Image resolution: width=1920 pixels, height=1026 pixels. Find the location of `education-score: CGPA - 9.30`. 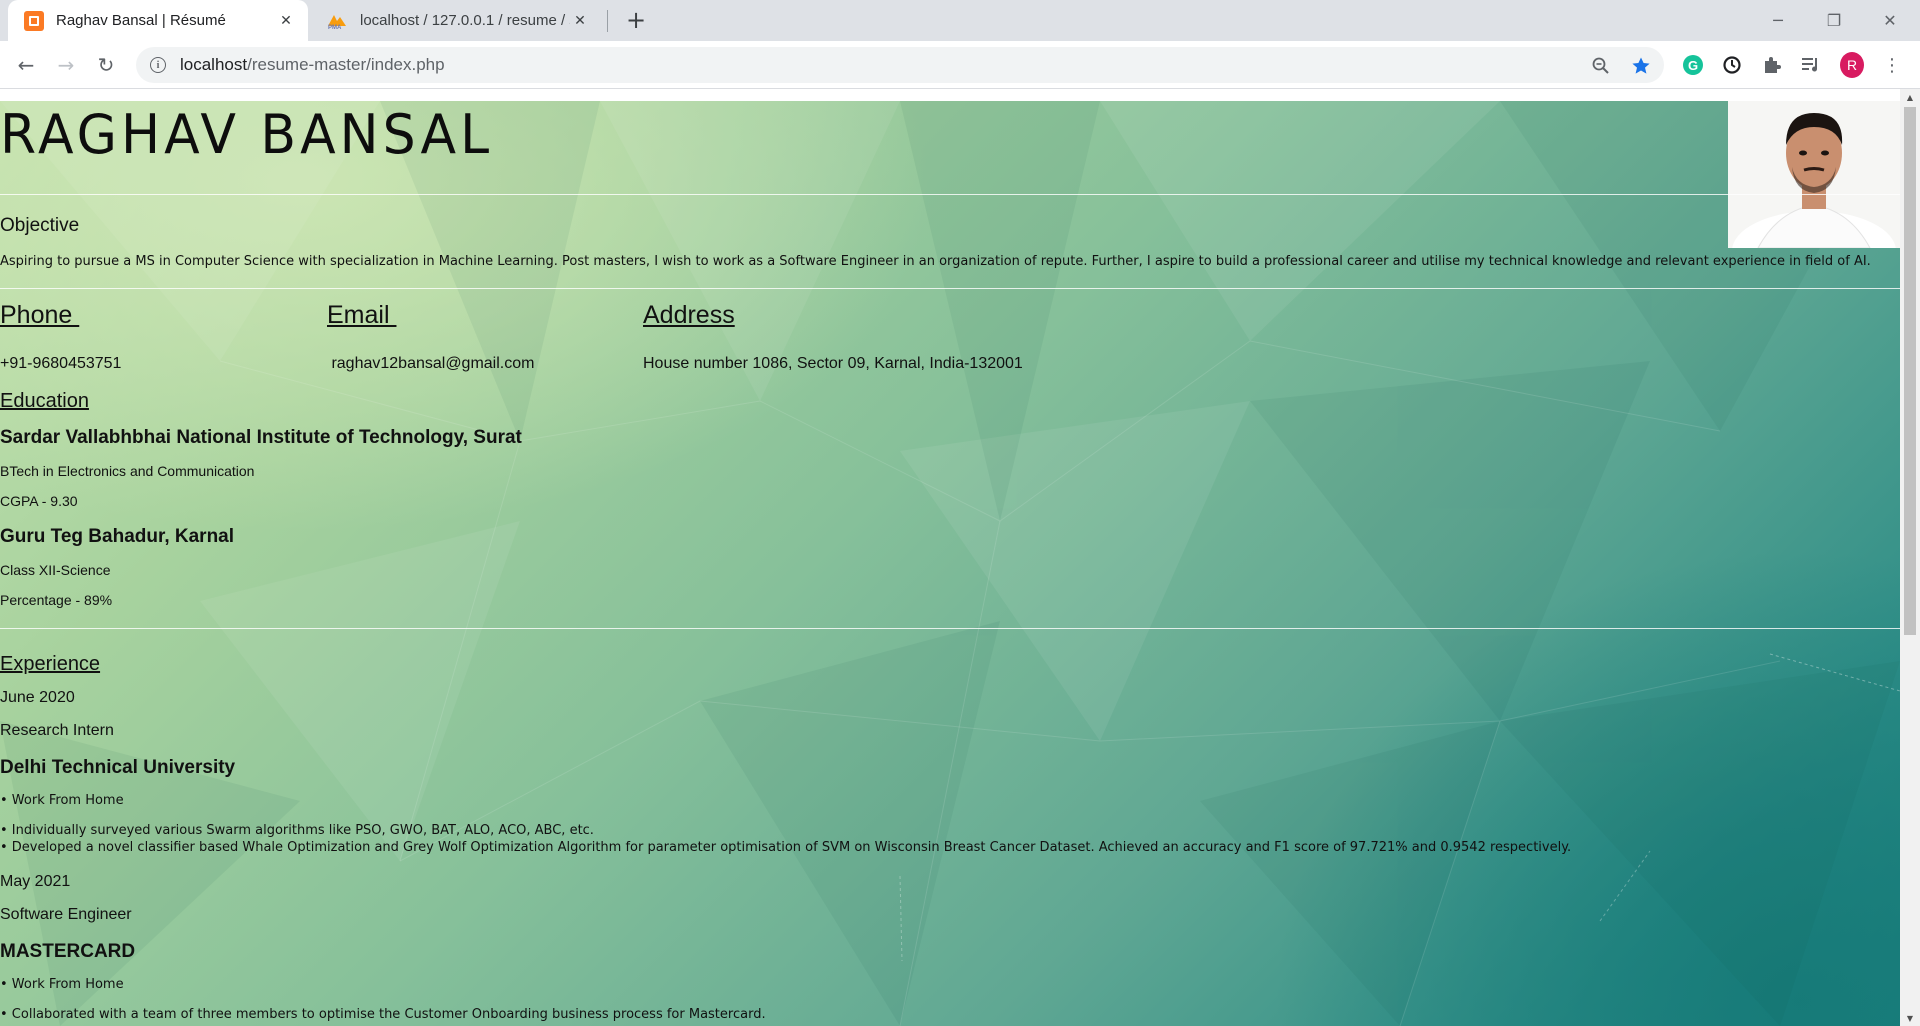

education-score: CGPA - 9.30 is located at coordinates (39, 501).